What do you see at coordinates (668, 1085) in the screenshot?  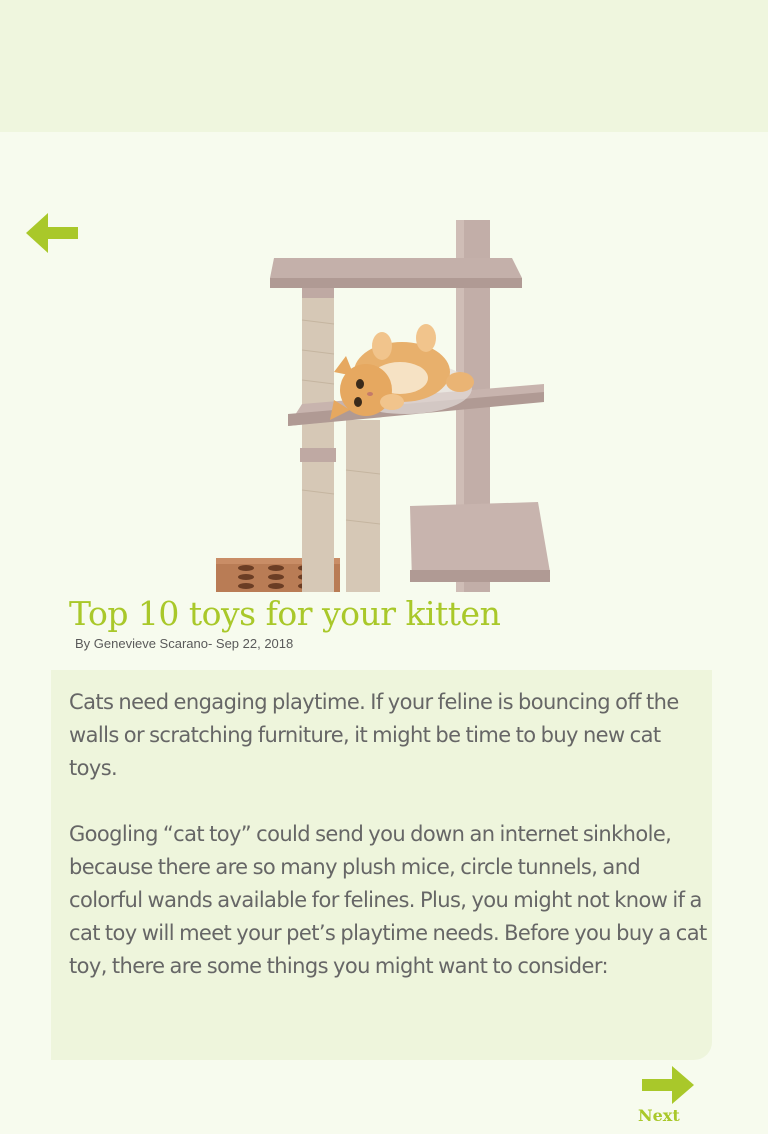 I see `arrow-right-icon` at bounding box center [668, 1085].